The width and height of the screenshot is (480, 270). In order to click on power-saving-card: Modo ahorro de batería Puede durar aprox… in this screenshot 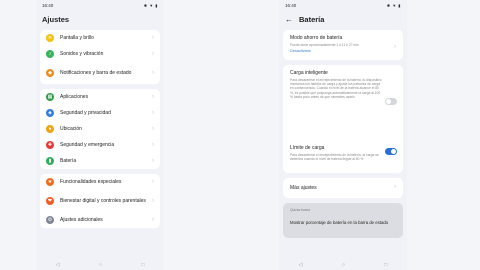, I will do `click(343, 45)`.